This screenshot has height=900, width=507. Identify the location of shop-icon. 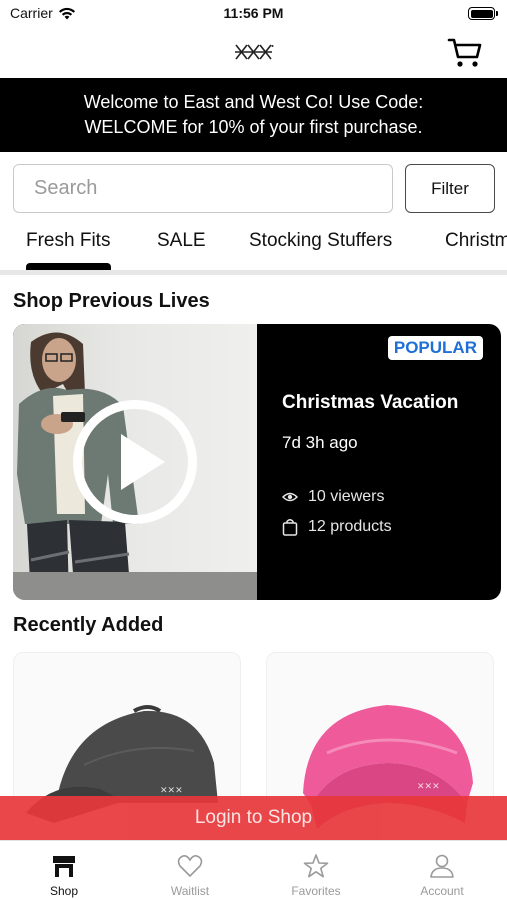
(64, 866).